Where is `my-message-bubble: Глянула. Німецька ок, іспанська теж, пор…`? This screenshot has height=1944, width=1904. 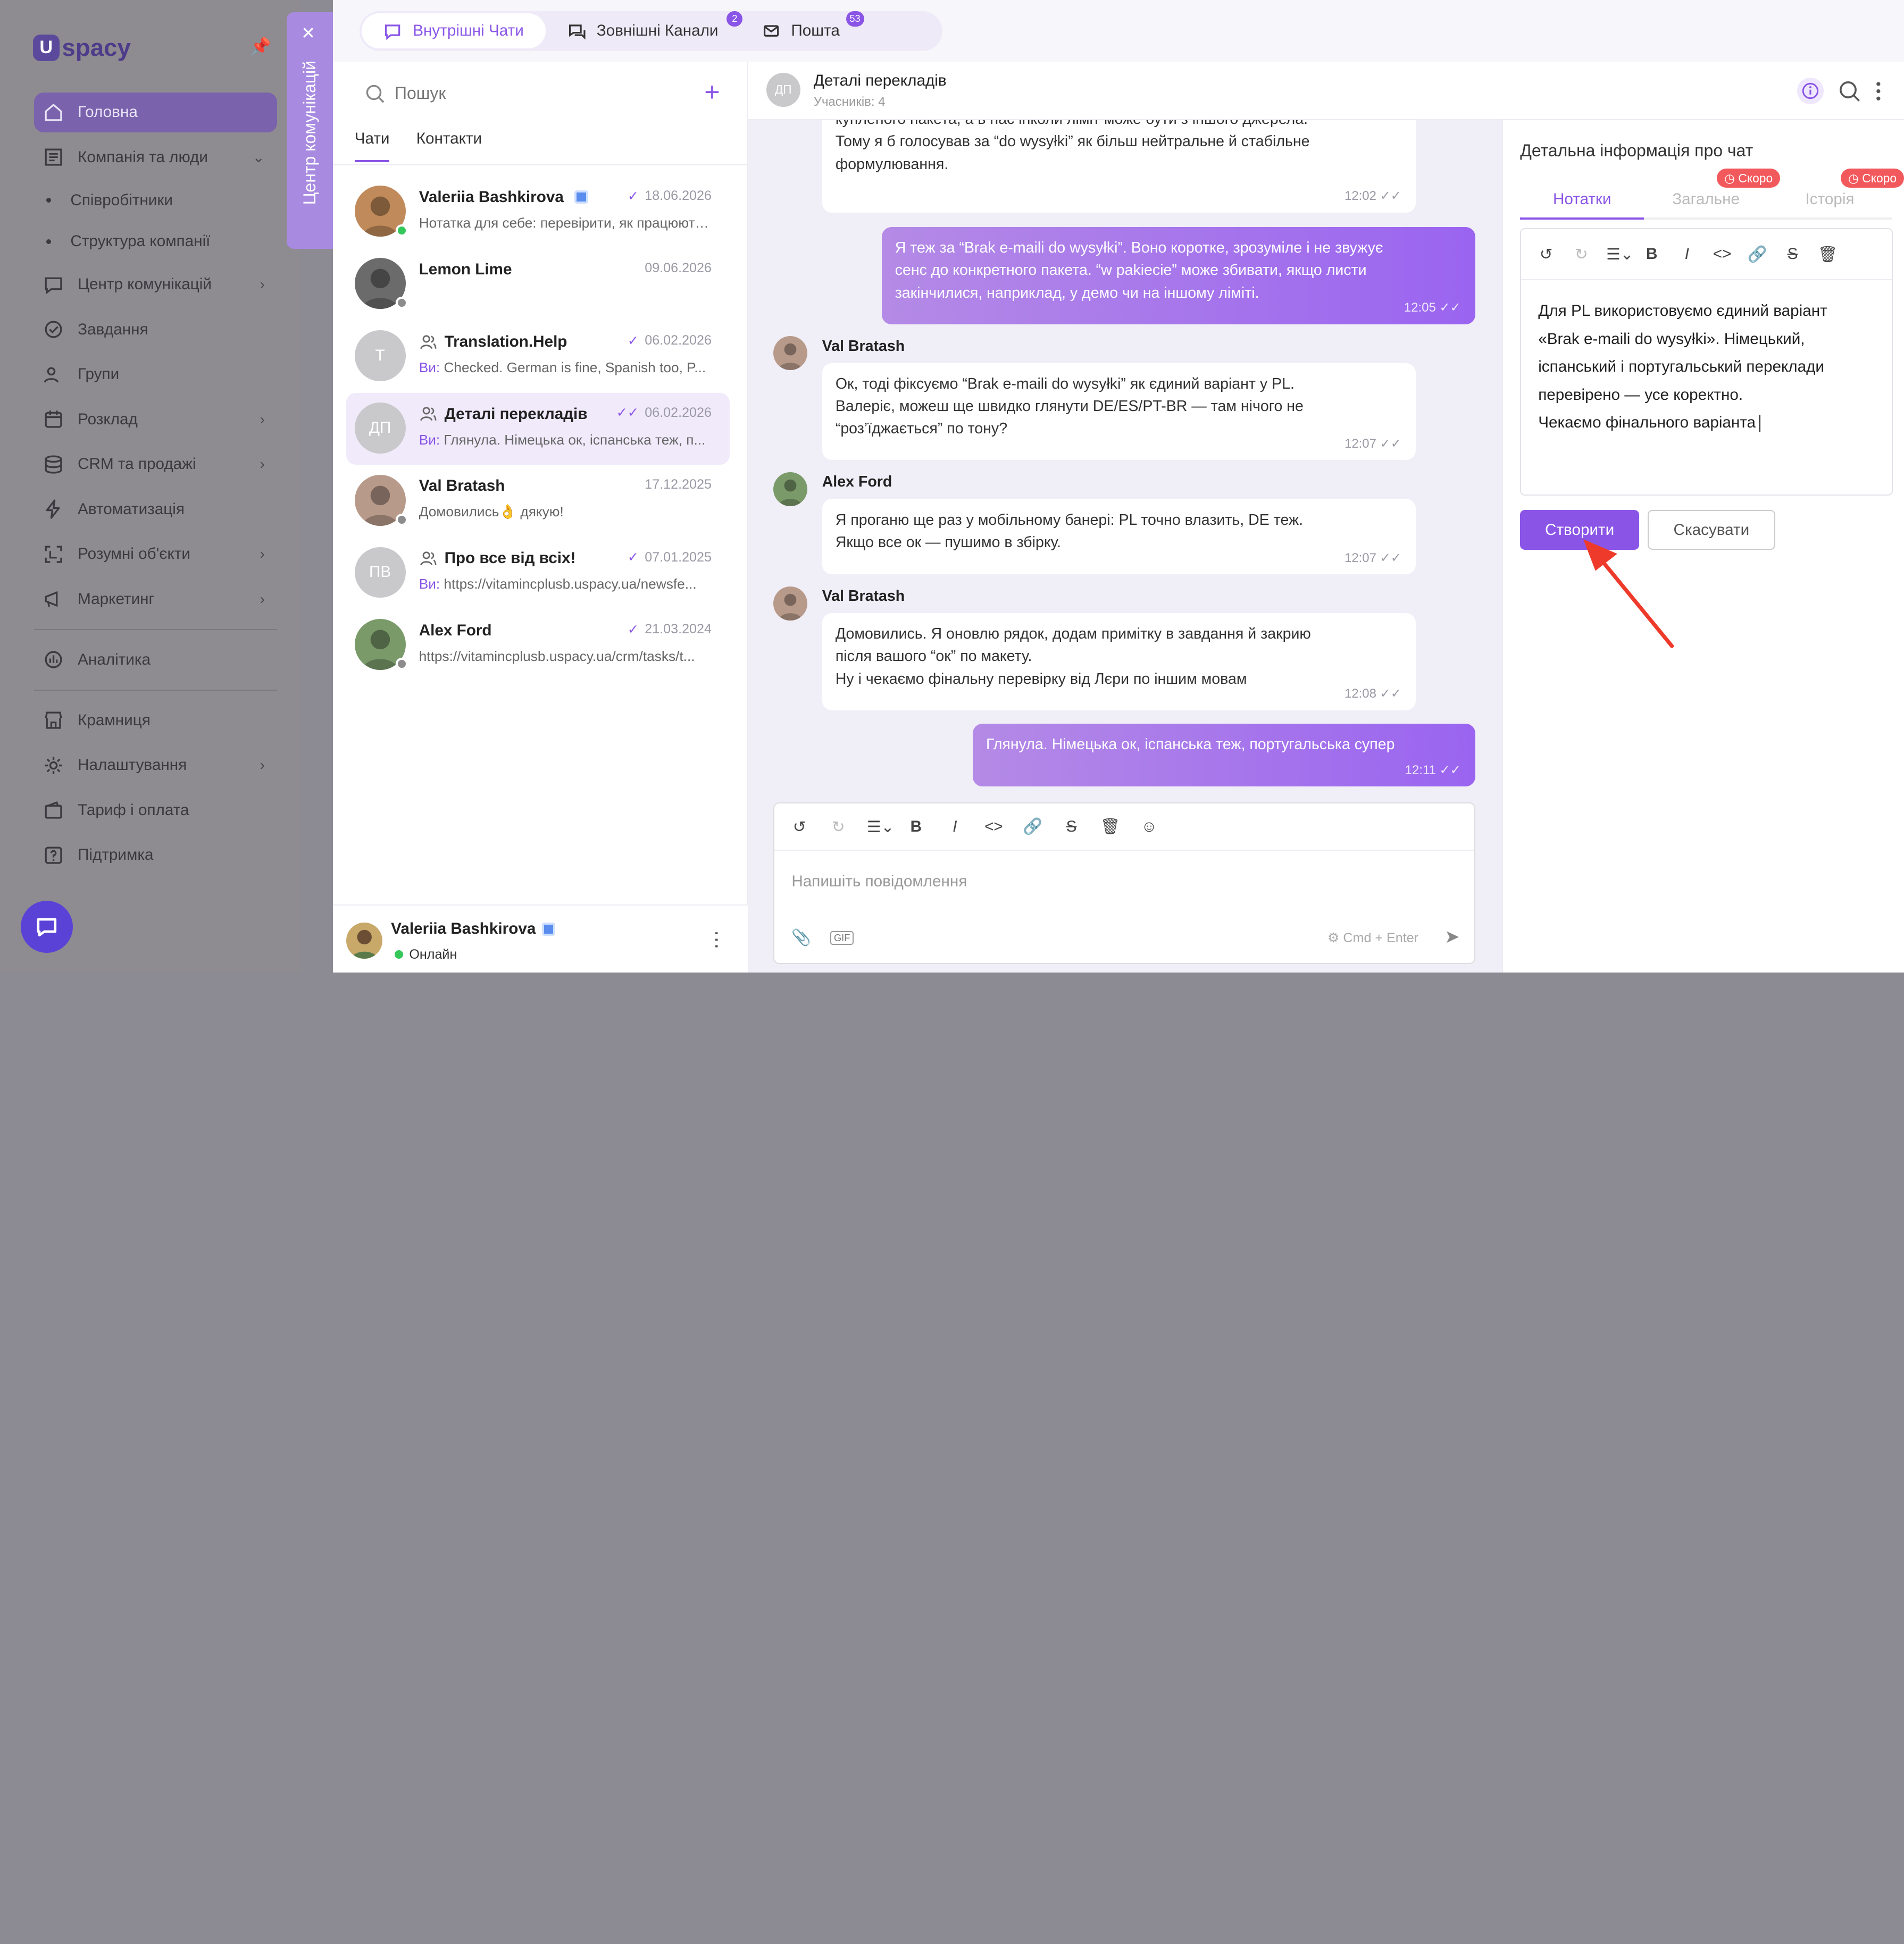
my-message-bubble: Глянула. Німецька ок, іспанська теж, пор… is located at coordinates (1224, 755).